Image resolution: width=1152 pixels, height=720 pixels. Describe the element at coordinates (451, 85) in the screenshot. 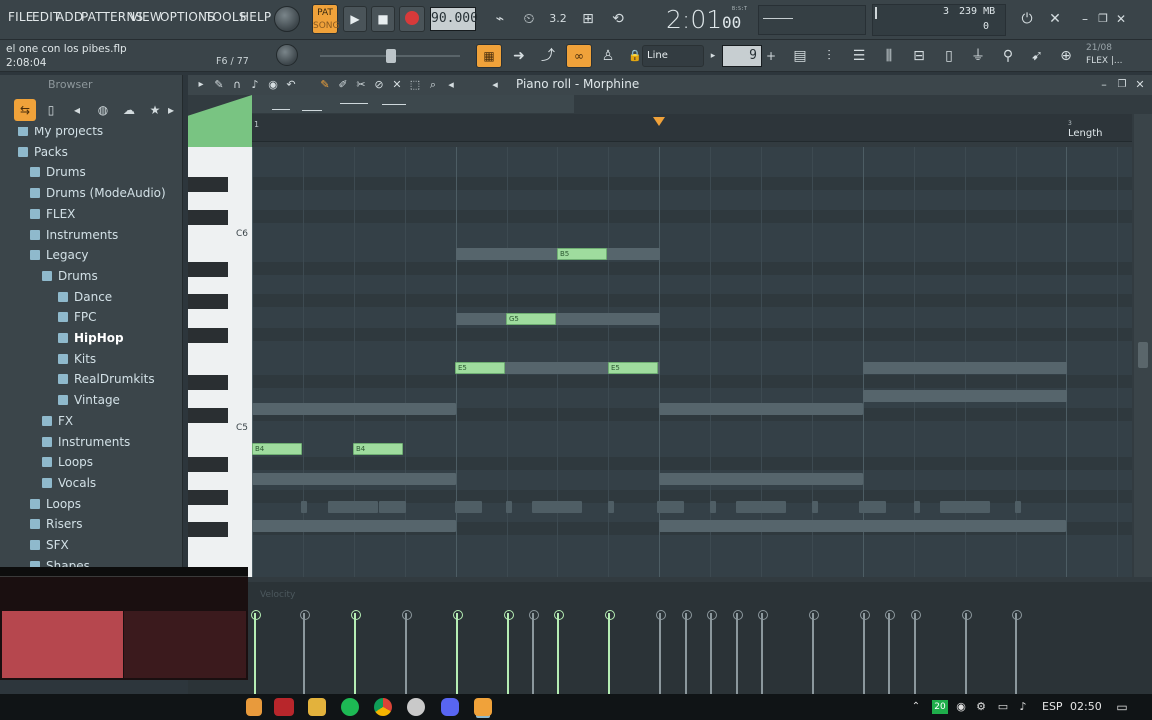

I see `speaker-tool-icon: ◂` at that location.